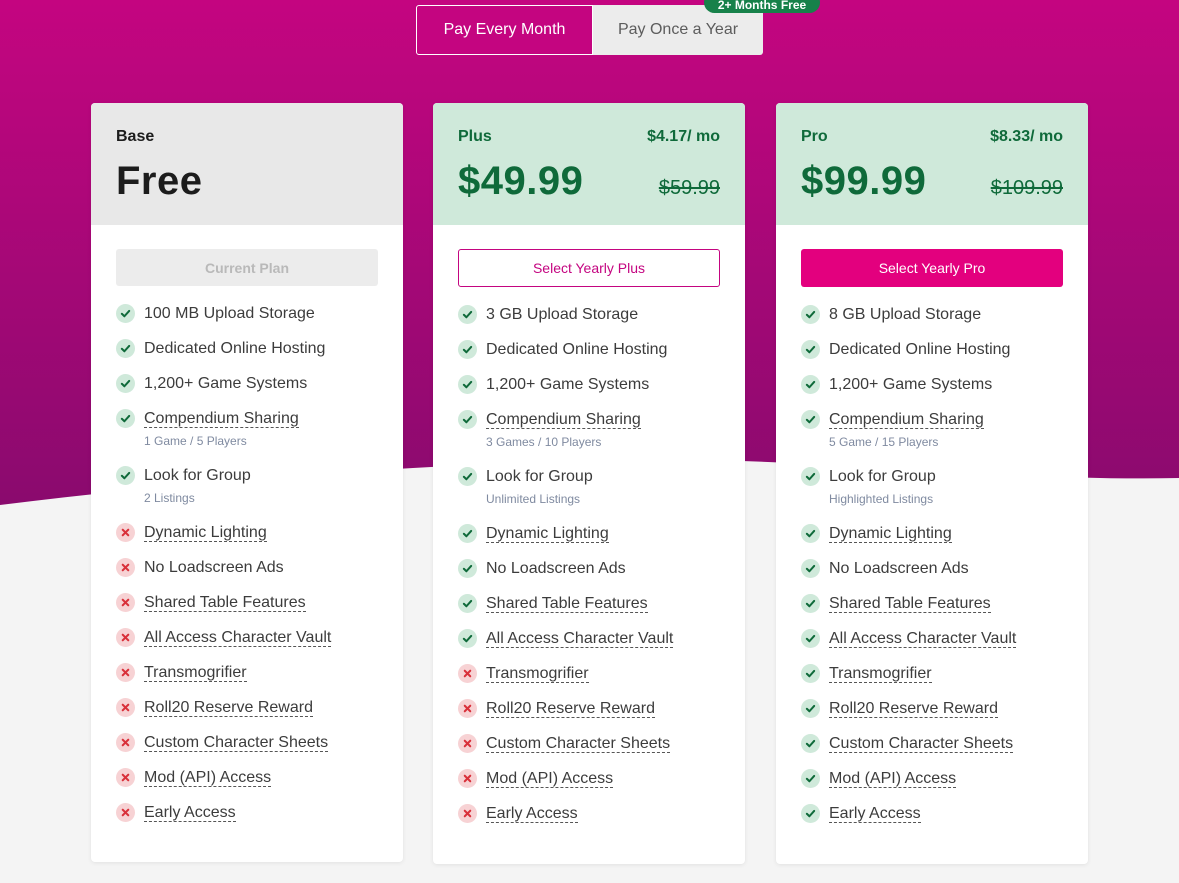  I want to click on feature-detail: 5 Game / 15 Players, so click(884, 442).